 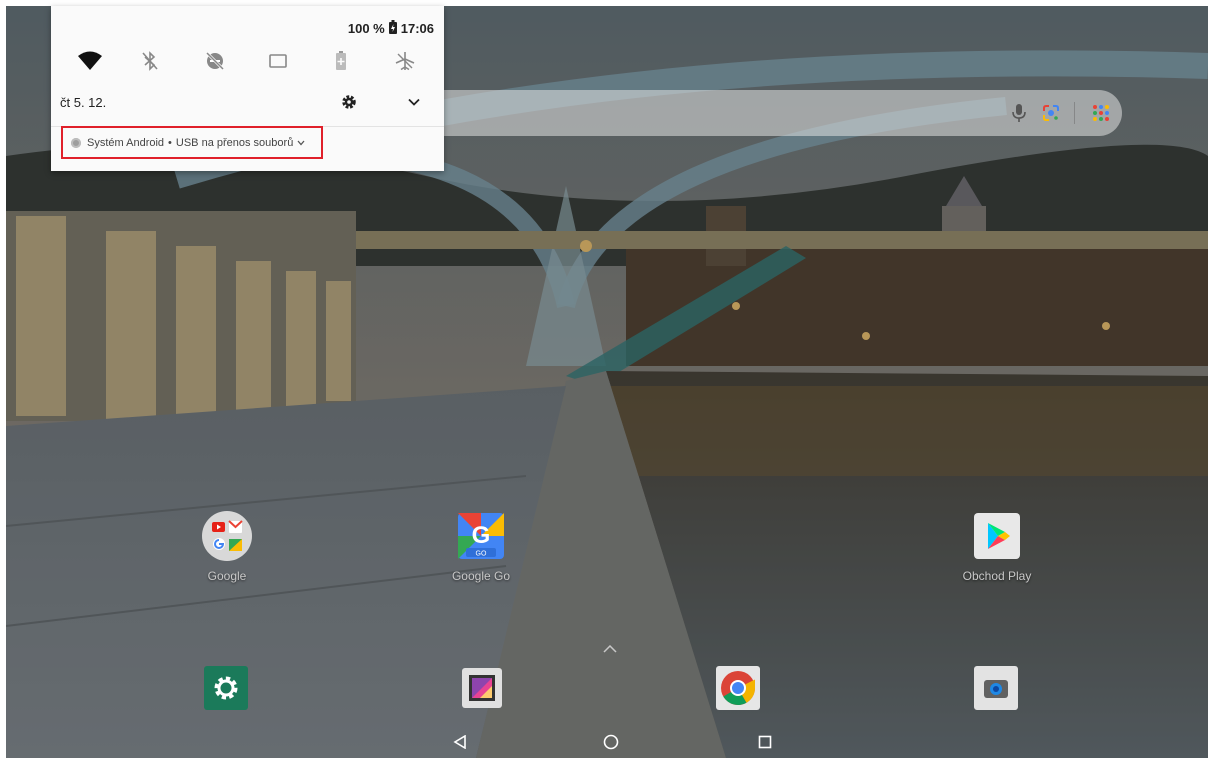 I want to click on gear-icon, so click(x=349, y=102).